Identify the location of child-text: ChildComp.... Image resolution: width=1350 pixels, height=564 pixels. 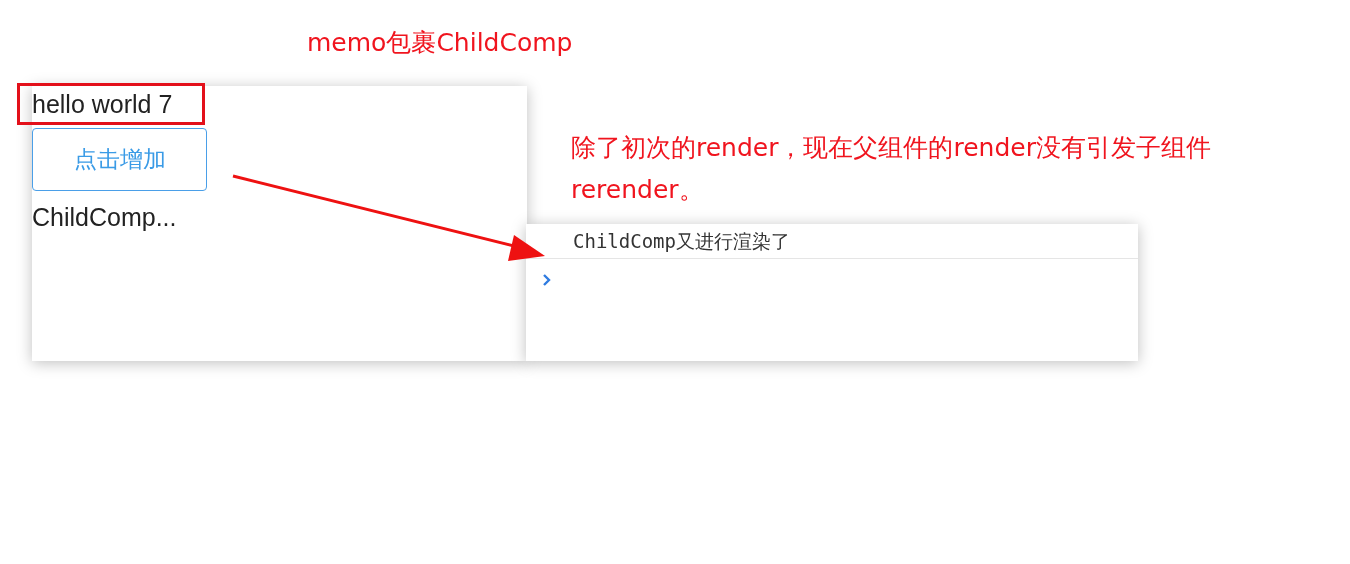
(104, 217).